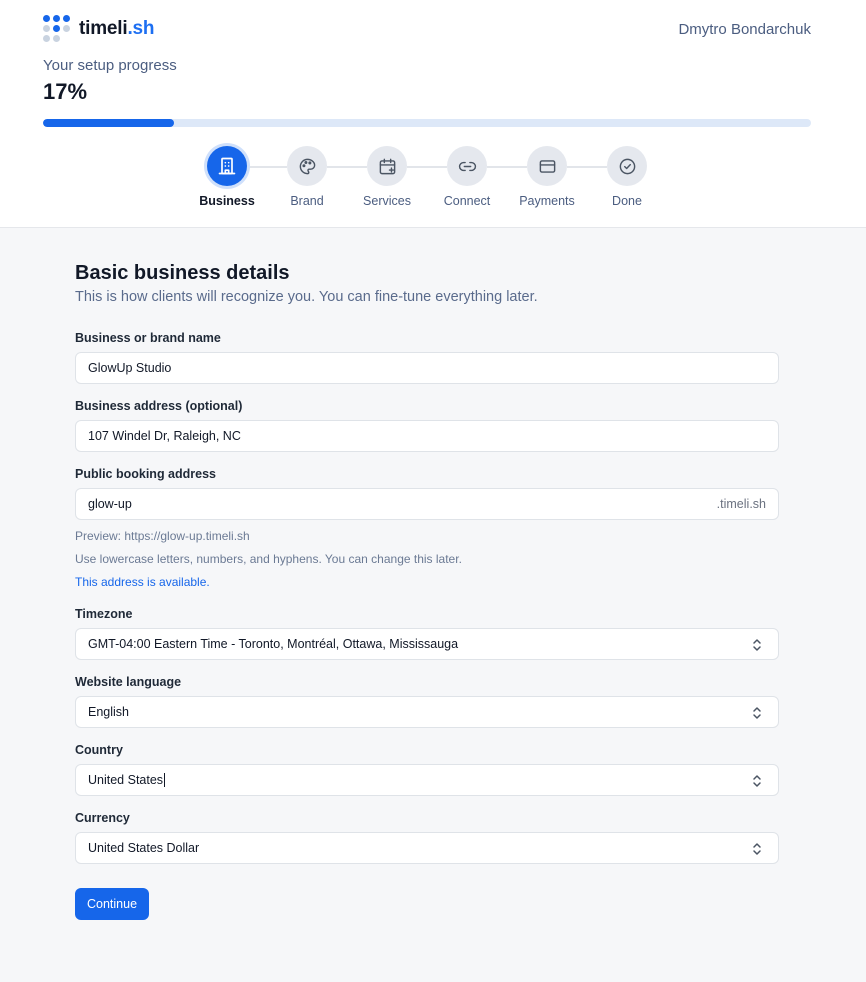  What do you see at coordinates (65, 91) in the screenshot?
I see `progress-value: 17%` at bounding box center [65, 91].